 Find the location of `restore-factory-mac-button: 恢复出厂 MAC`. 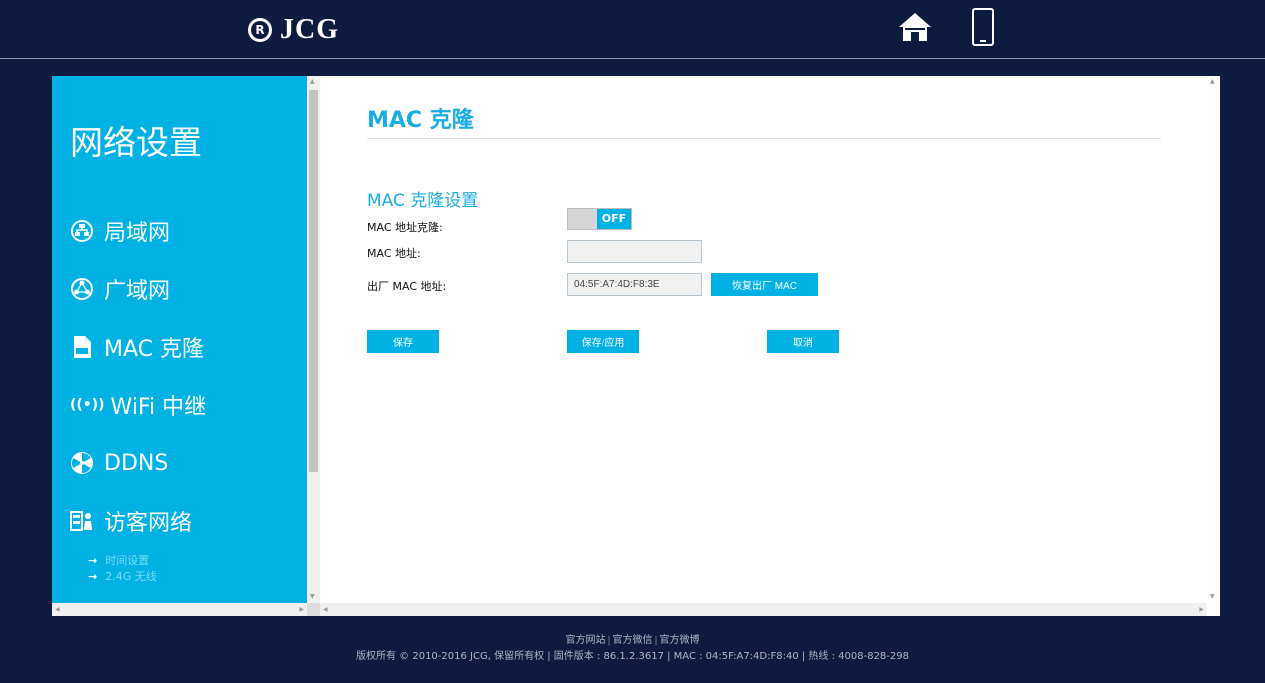

restore-factory-mac-button: 恢复出厂 MAC is located at coordinates (764, 284).